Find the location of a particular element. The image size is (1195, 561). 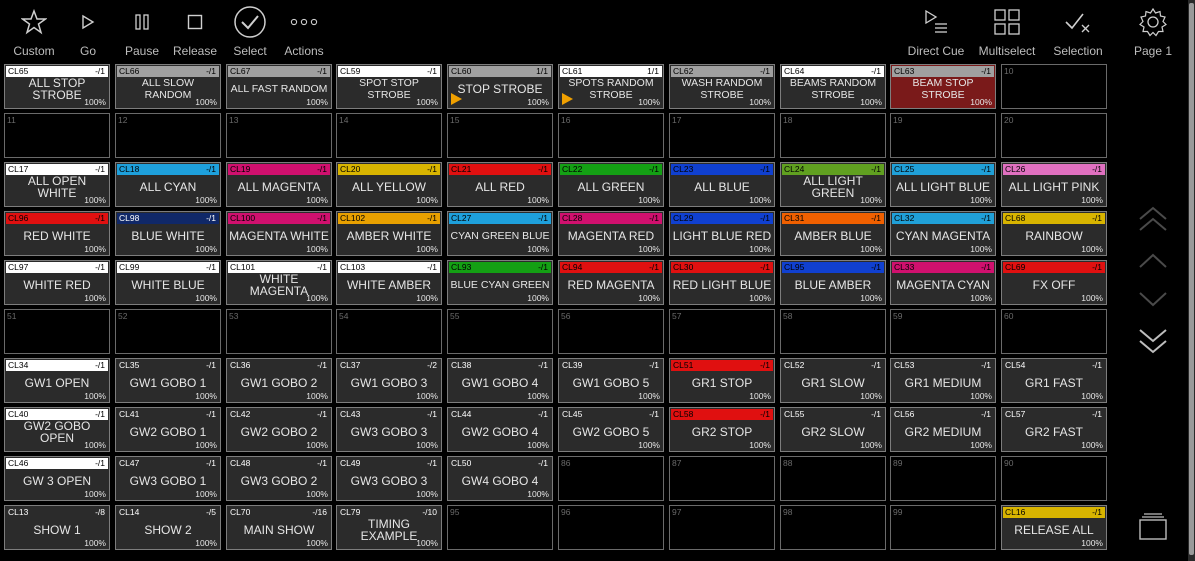

custom-button: Custom is located at coordinates (34, 31).